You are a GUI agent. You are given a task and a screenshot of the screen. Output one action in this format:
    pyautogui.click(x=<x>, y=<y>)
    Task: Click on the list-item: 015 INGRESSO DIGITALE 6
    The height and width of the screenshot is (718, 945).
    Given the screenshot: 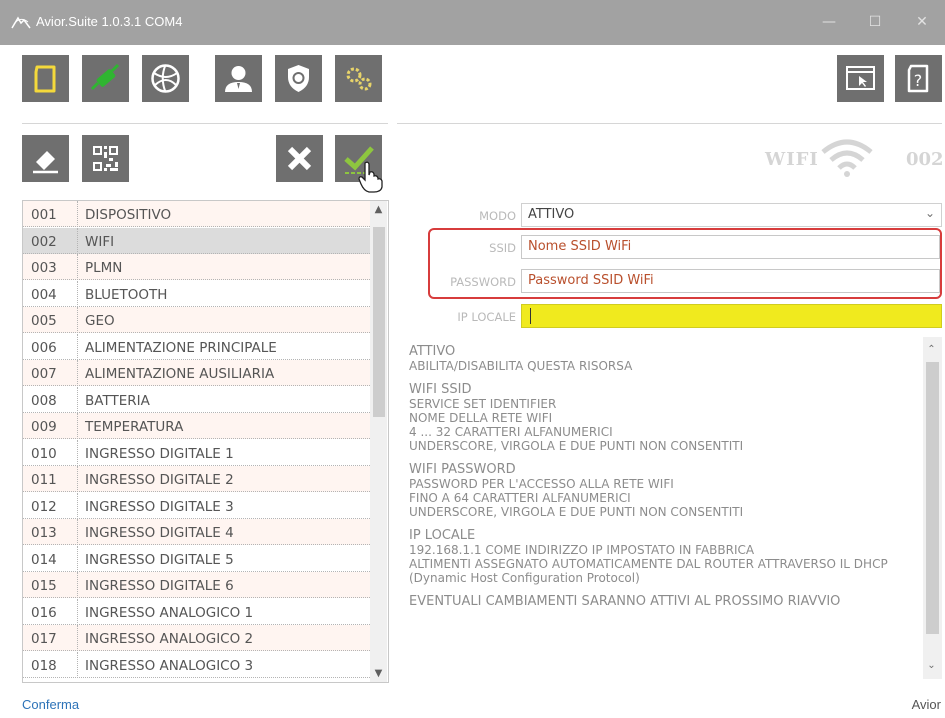 What is the action you would take?
    pyautogui.click(x=196, y=585)
    